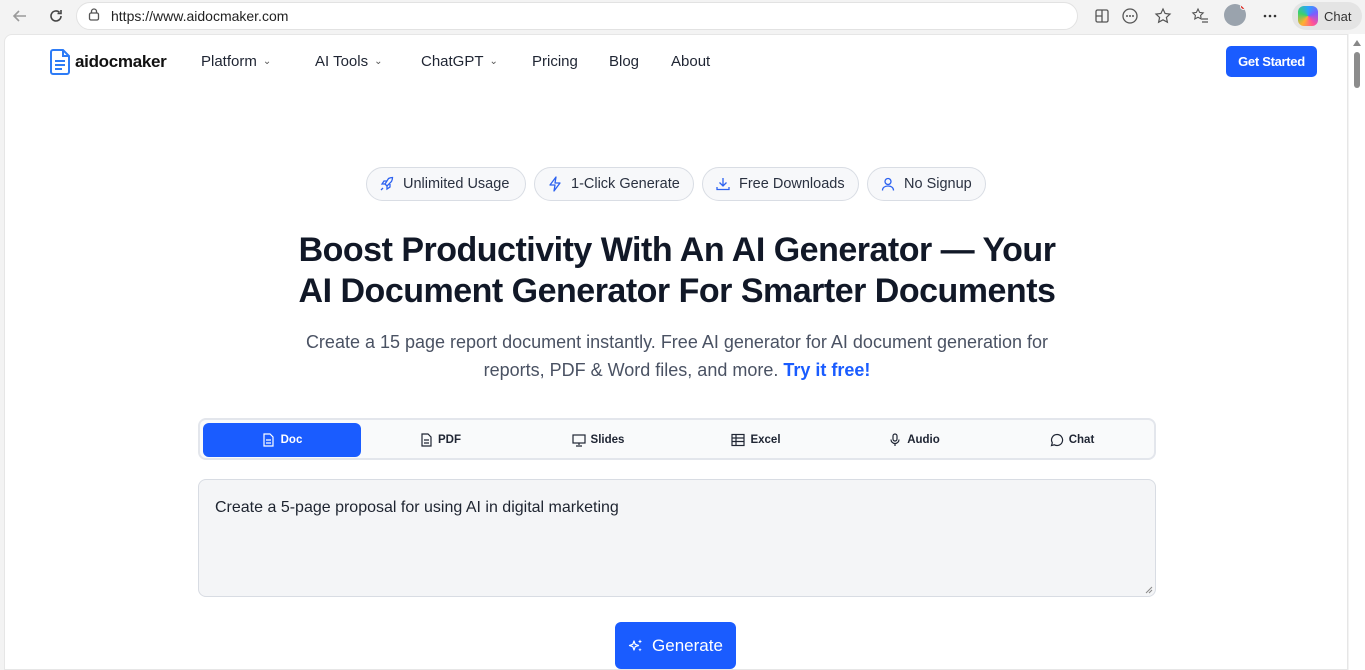 The width and height of the screenshot is (1365, 670). Describe the element at coordinates (635, 645) in the screenshot. I see `sparkles-icon` at that location.